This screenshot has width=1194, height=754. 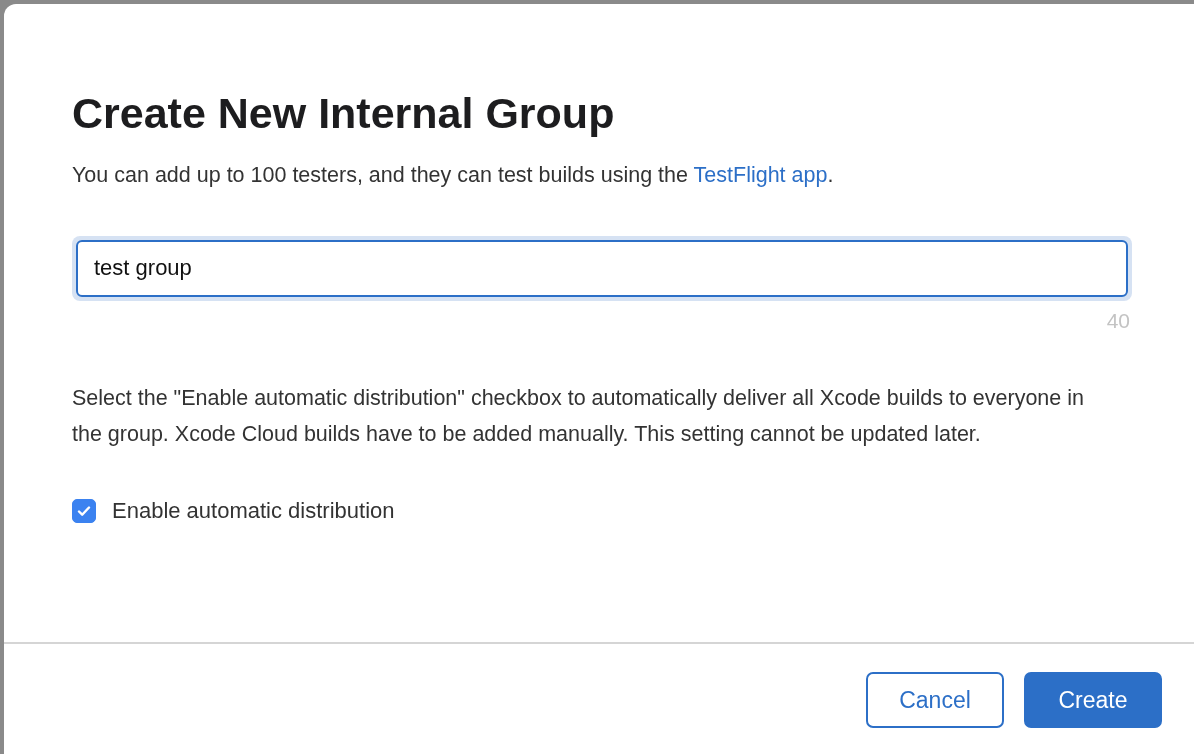 I want to click on dialog-title: Create New Internal Group, so click(x=344, y=114).